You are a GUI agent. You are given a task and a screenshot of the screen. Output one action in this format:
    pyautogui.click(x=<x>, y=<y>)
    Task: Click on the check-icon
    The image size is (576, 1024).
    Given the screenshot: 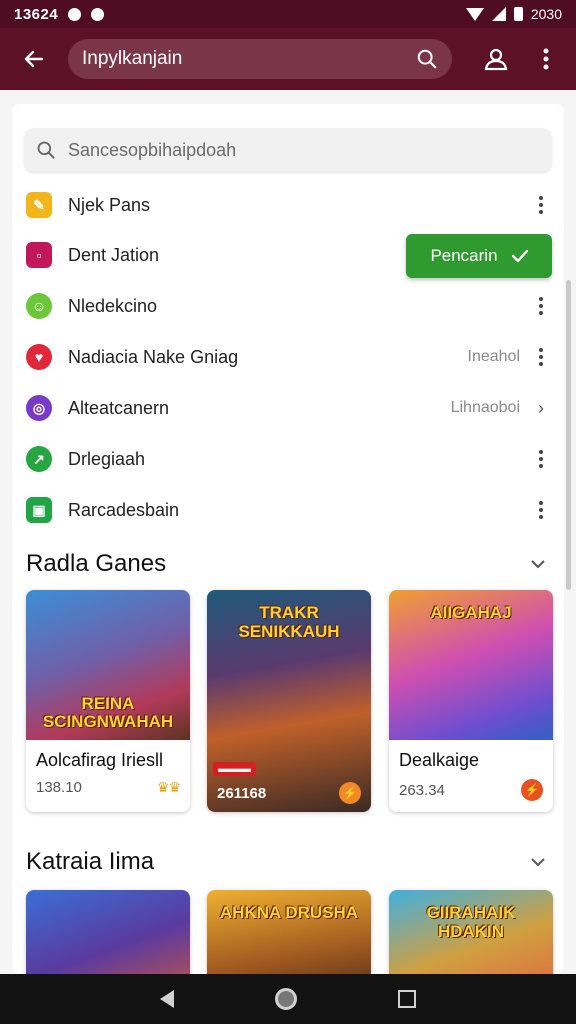 What is the action you would take?
    pyautogui.click(x=519, y=256)
    